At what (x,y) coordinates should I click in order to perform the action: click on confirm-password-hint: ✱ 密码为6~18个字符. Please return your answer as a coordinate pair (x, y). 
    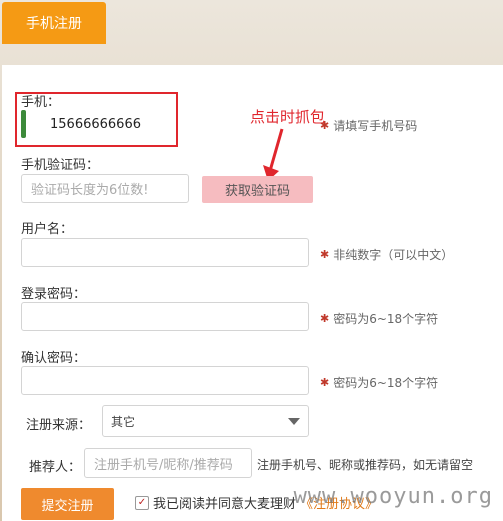
    Looking at the image, I should click on (379, 382).